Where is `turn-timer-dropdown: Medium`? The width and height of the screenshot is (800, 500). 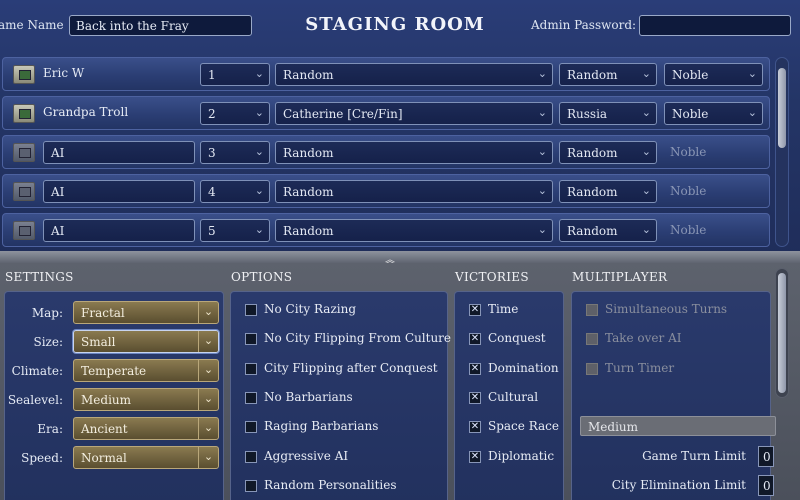 turn-timer-dropdown: Medium is located at coordinates (678, 426).